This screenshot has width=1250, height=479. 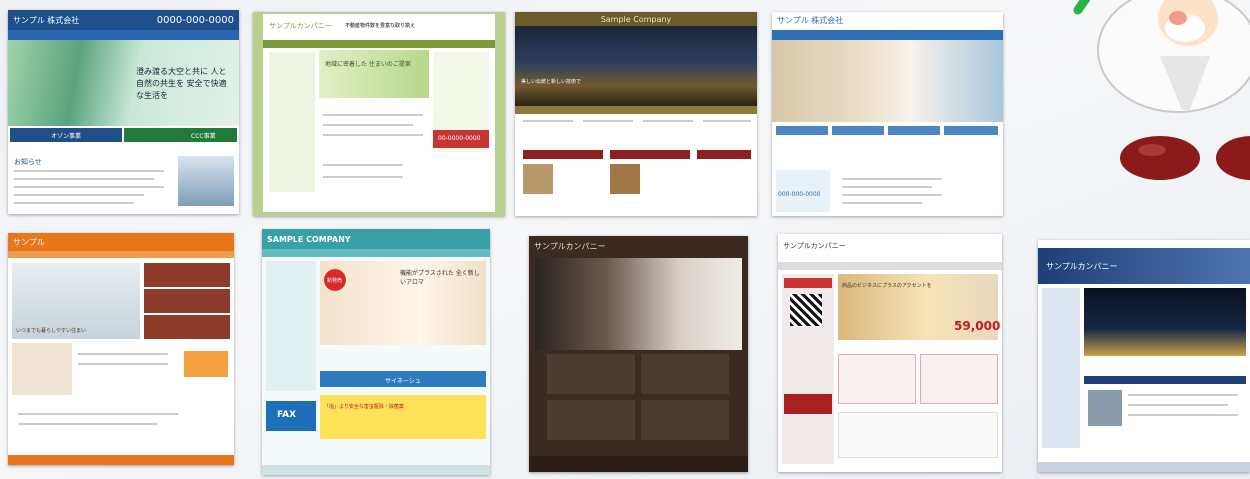 I want to click on mascot-nose-icon, so click(x=1178, y=18).